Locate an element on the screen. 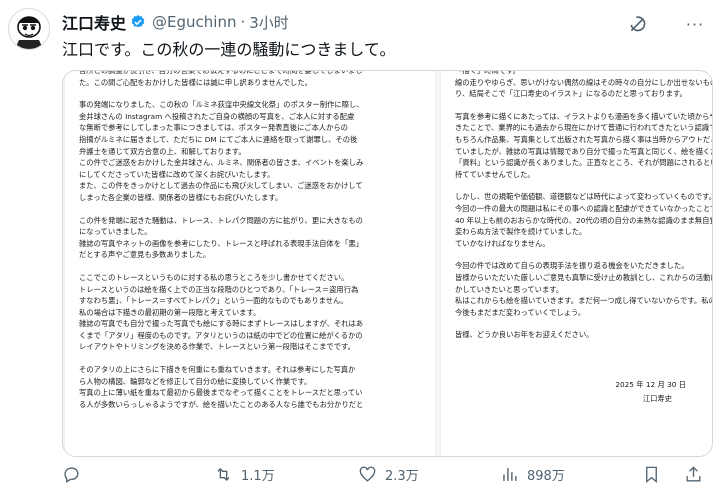 The image size is (721, 497). author-row: 江口寿史 @Eguchinn · 3小时 is located at coordinates (175, 22).